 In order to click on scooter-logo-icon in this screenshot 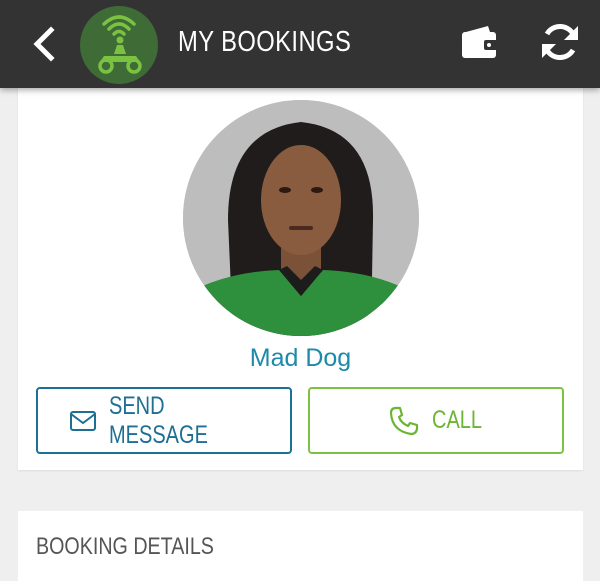, I will do `click(120, 44)`.